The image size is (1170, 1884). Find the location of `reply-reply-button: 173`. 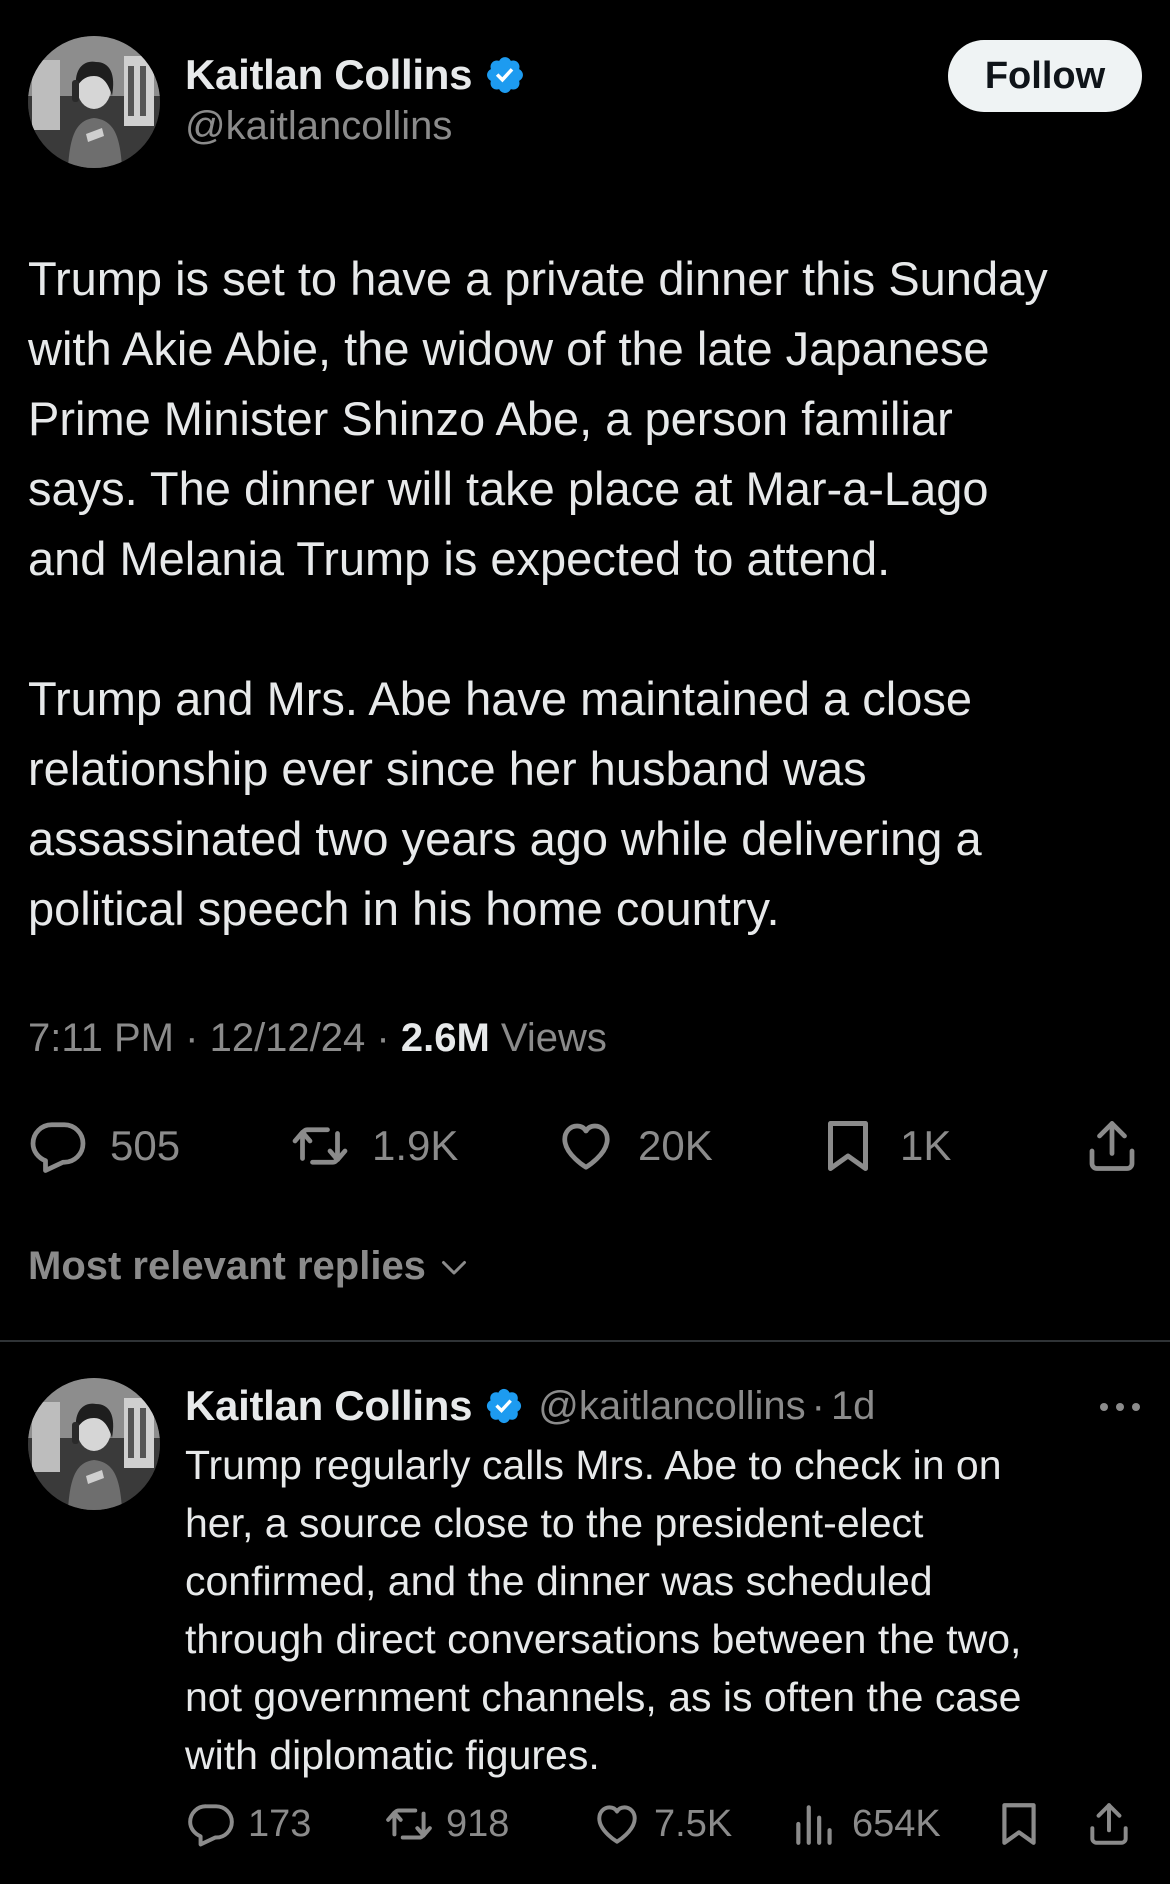

reply-reply-button: 173 is located at coordinates (248, 1824).